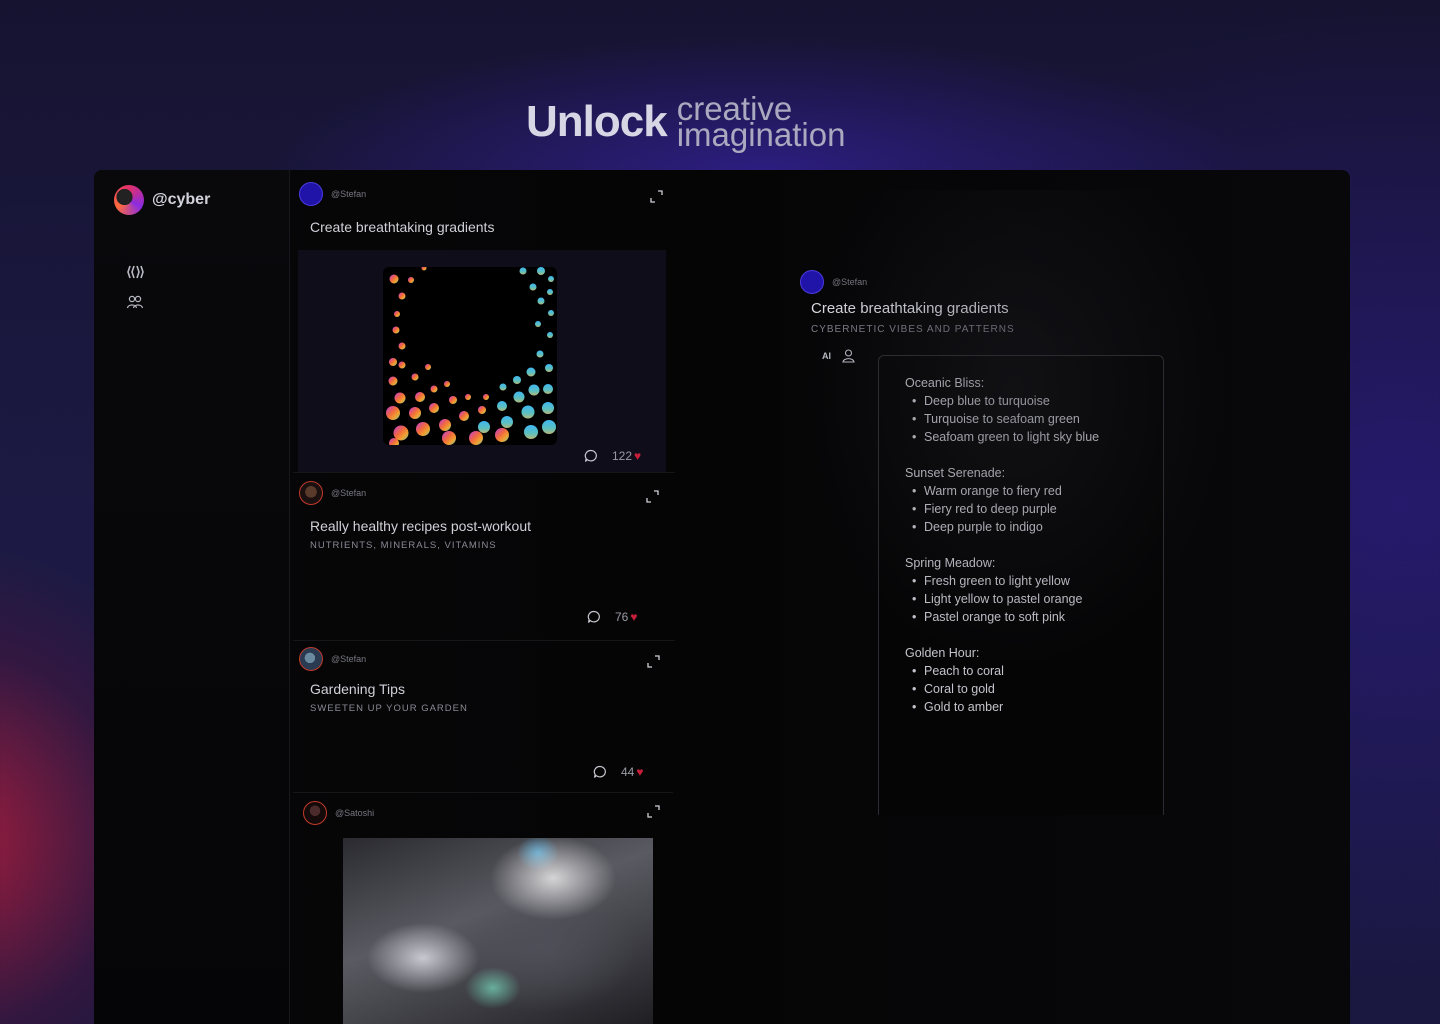  What do you see at coordinates (1021, 671) in the screenshot?
I see `list-item: Peach to coral` at bounding box center [1021, 671].